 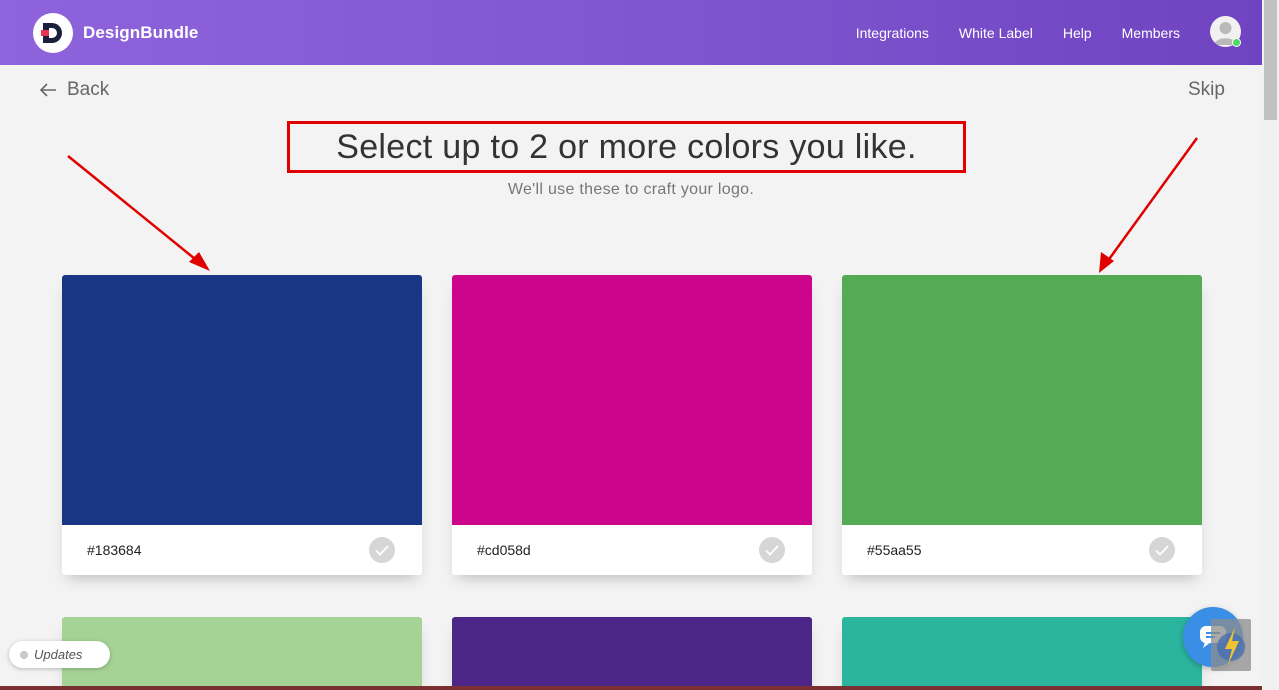 I want to click on brand-logo: DesignBundle, so click(x=116, y=32).